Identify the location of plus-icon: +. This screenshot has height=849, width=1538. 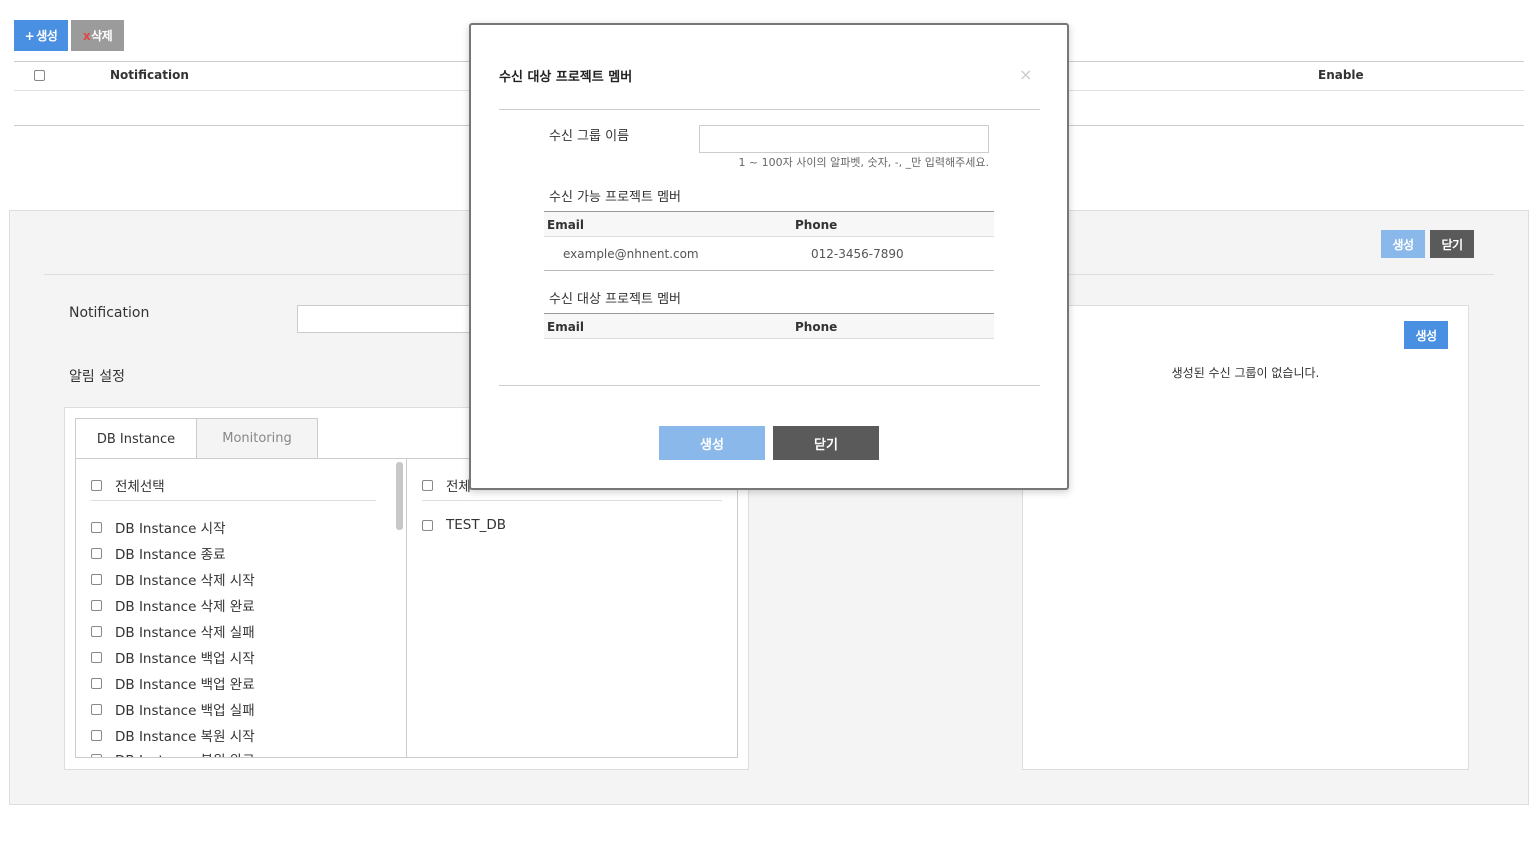
(29, 35).